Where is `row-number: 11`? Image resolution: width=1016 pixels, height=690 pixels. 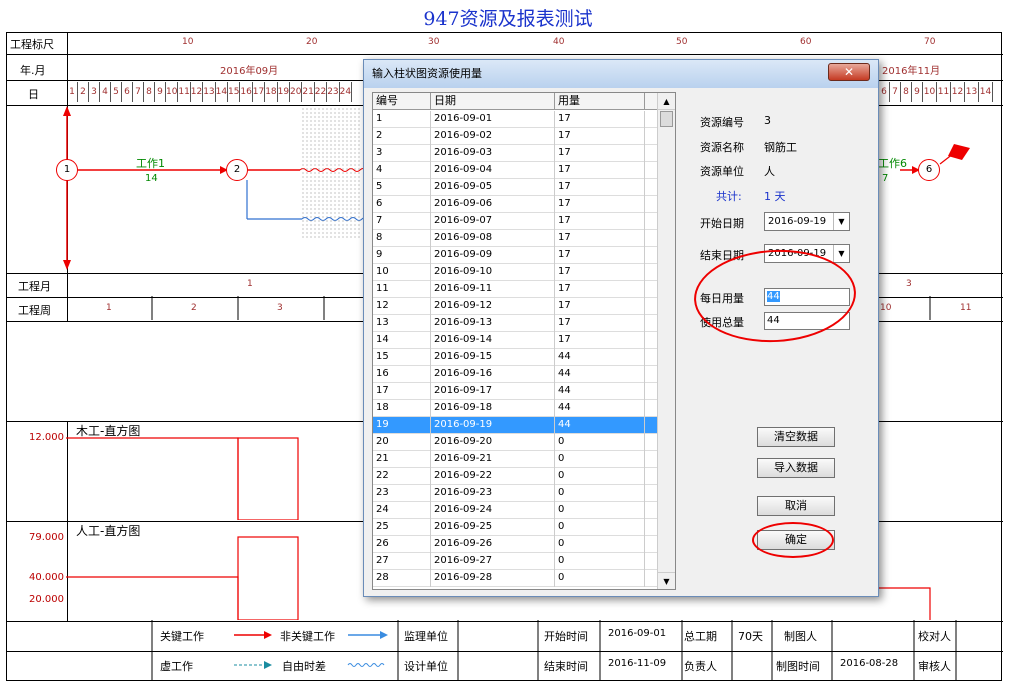
row-number: 11 is located at coordinates (402, 289).